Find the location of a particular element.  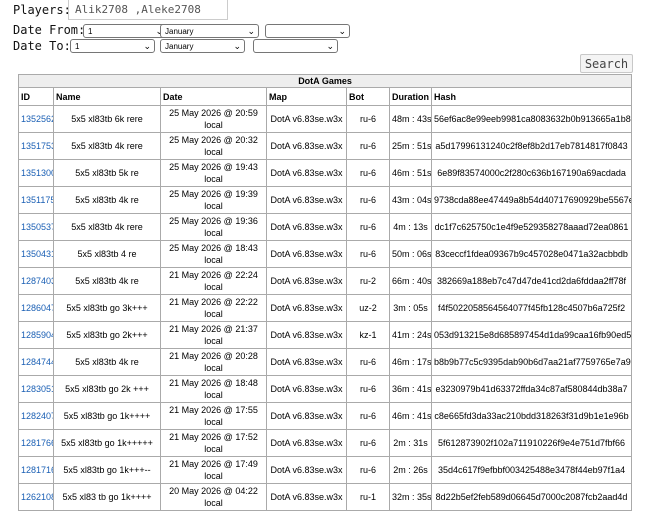

header-bot: Bot is located at coordinates (368, 96).